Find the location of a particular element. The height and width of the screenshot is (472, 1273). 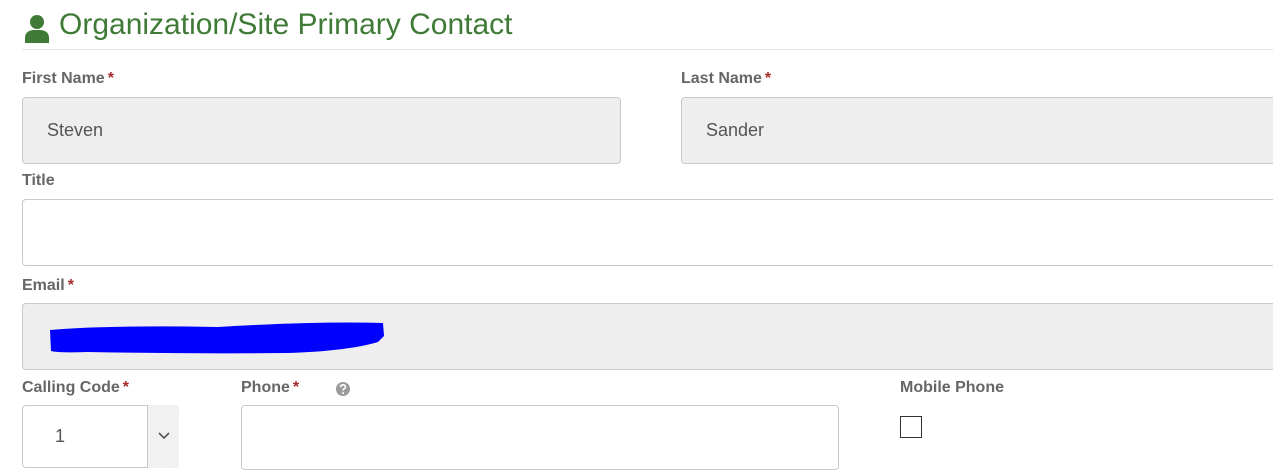

email-input is located at coordinates (647, 336).